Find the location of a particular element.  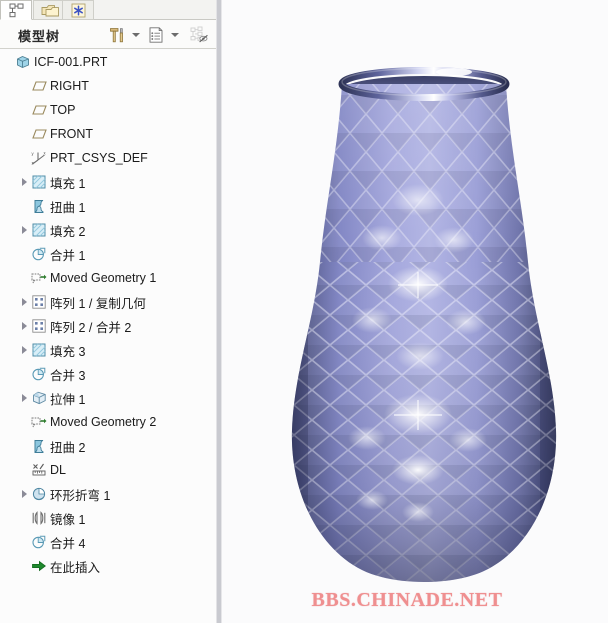

tree-row-label: TOP is located at coordinates (63, 110).